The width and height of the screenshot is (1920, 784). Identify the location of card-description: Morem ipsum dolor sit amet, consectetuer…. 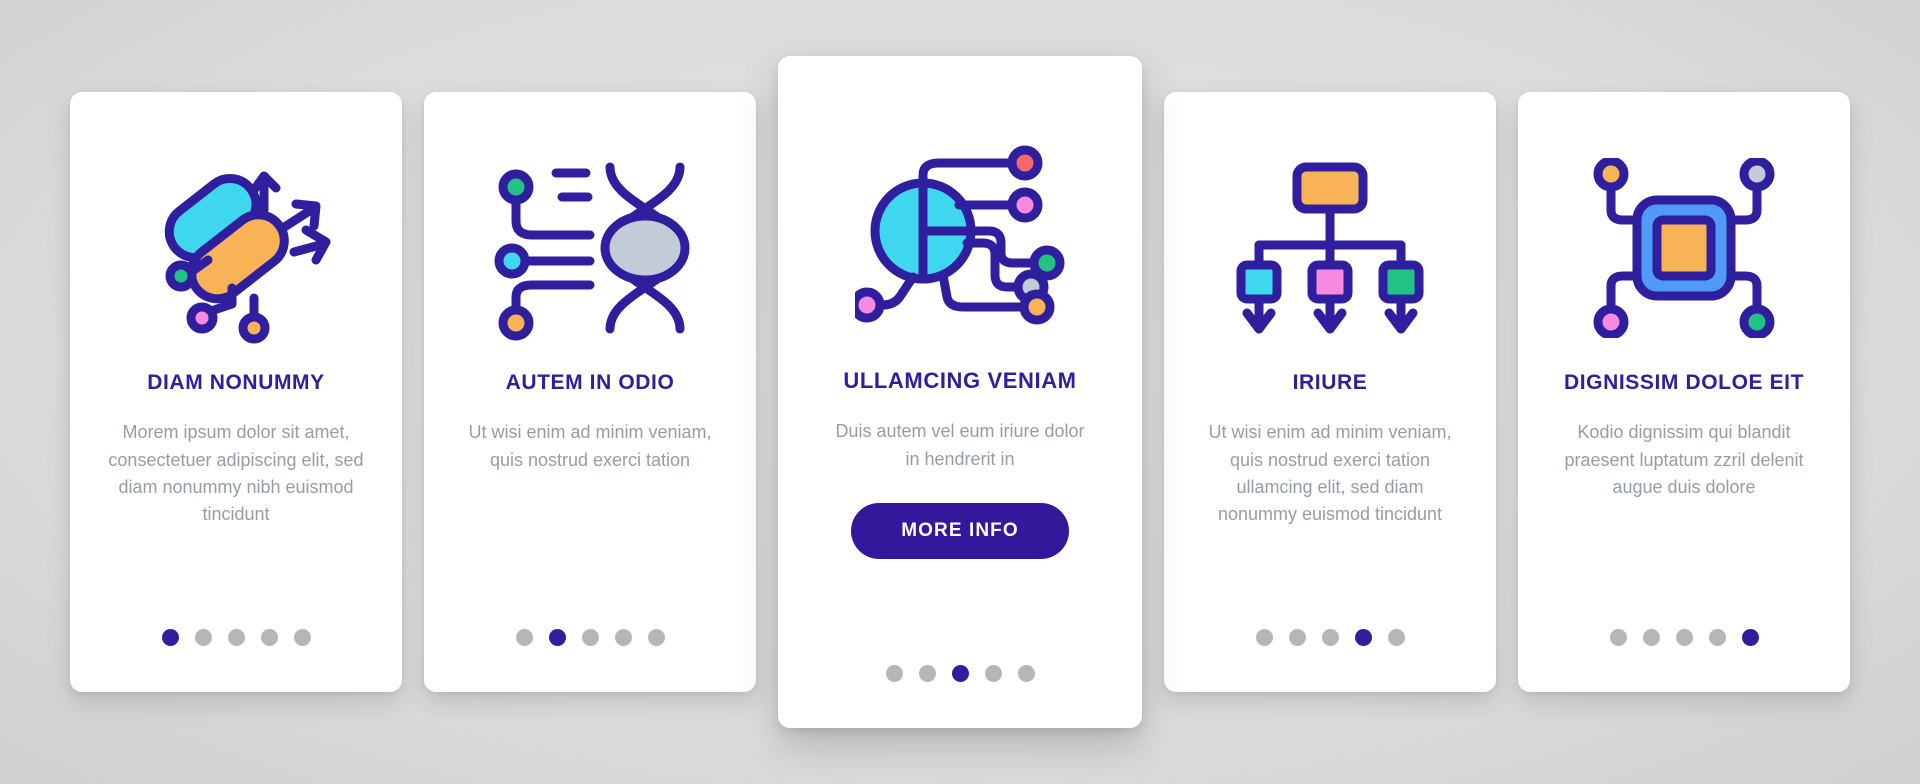
(236, 473).